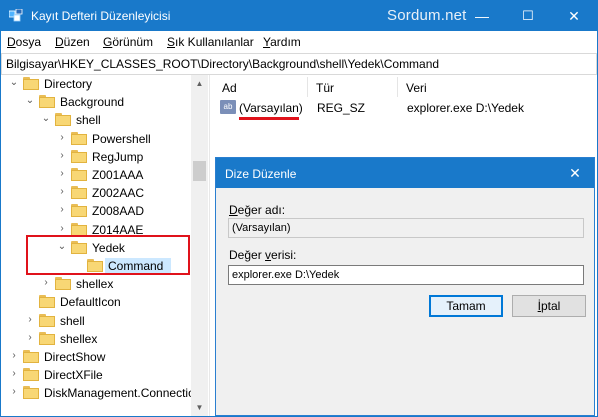 This screenshot has height=417, width=598. What do you see at coordinates (575, 173) in the screenshot?
I see `dialog-close-icon: ✕` at bounding box center [575, 173].